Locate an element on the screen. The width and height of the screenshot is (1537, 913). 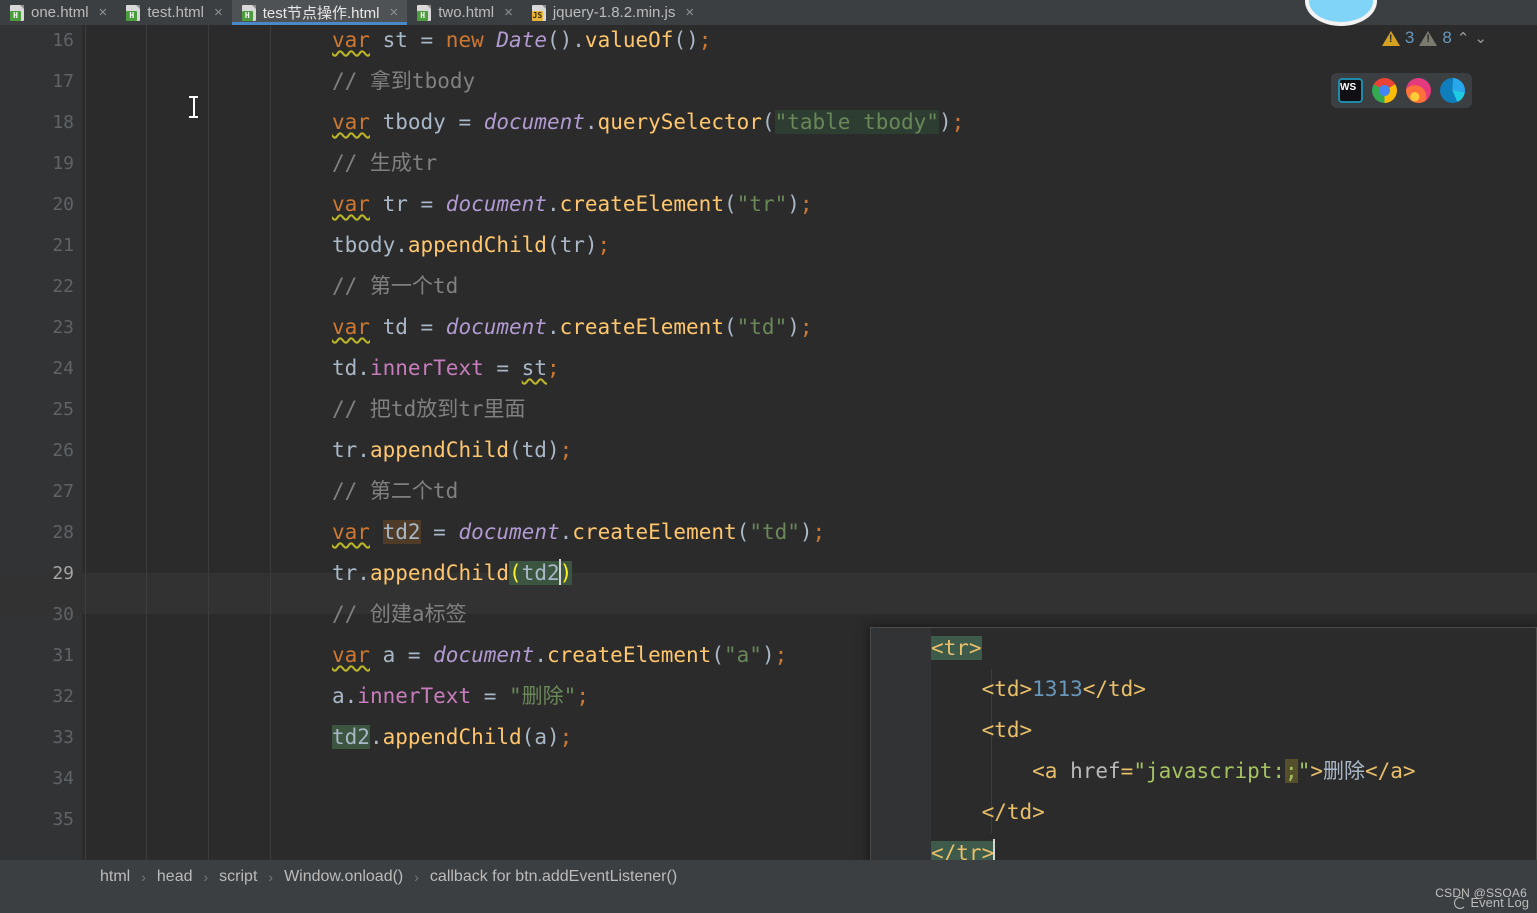
line-number: 29 is located at coordinates (63, 573).